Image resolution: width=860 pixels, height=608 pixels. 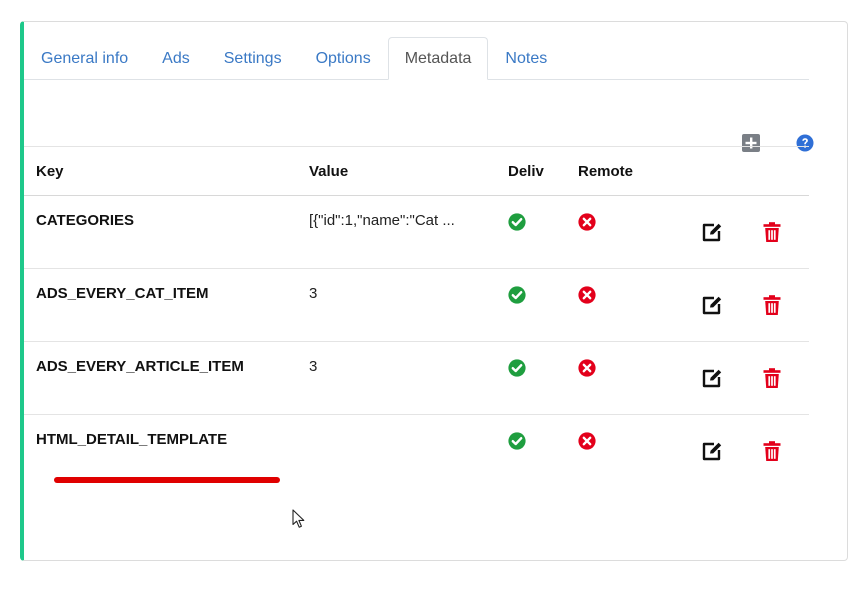 What do you see at coordinates (438, 58) in the screenshot?
I see `tab-metadata: Metadata` at bounding box center [438, 58].